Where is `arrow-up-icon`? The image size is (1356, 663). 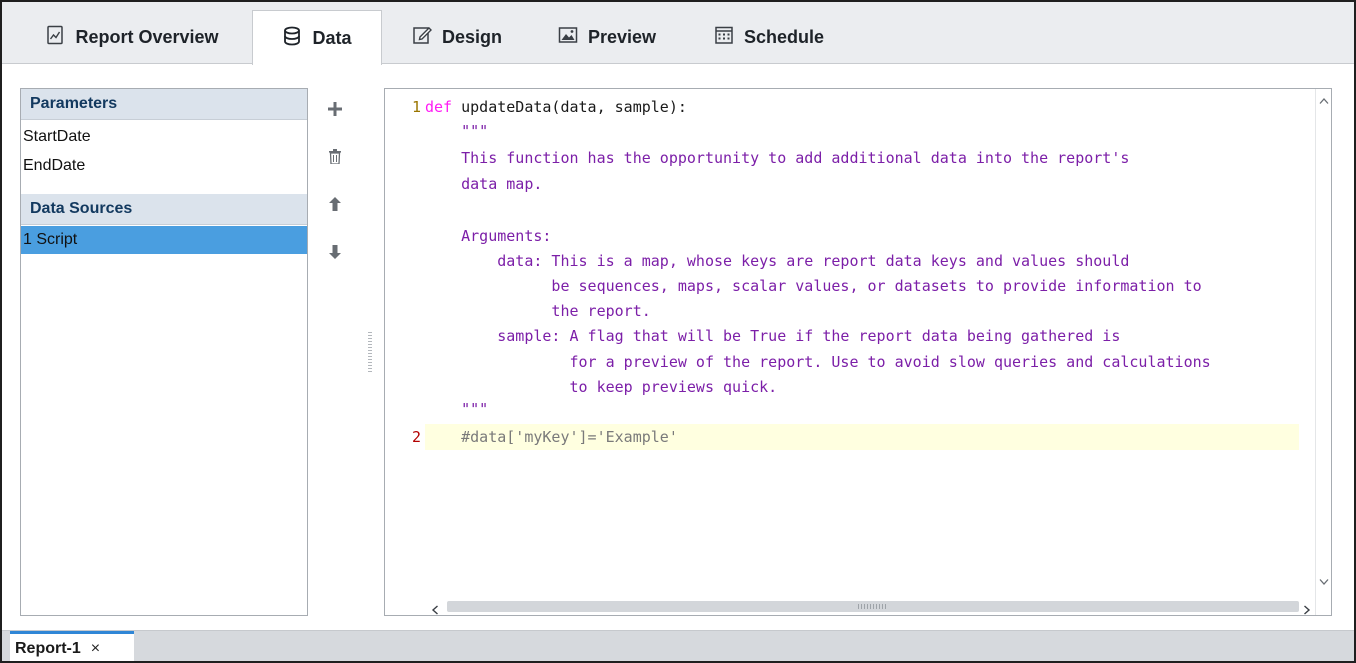
arrow-up-icon is located at coordinates (335, 206).